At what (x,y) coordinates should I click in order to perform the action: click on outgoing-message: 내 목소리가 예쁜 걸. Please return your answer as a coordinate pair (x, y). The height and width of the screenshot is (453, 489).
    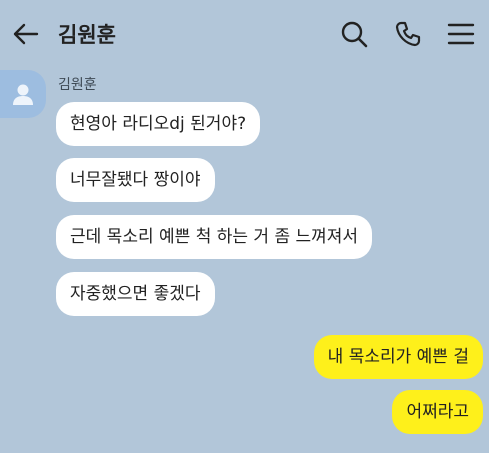
    Looking at the image, I should click on (398, 357).